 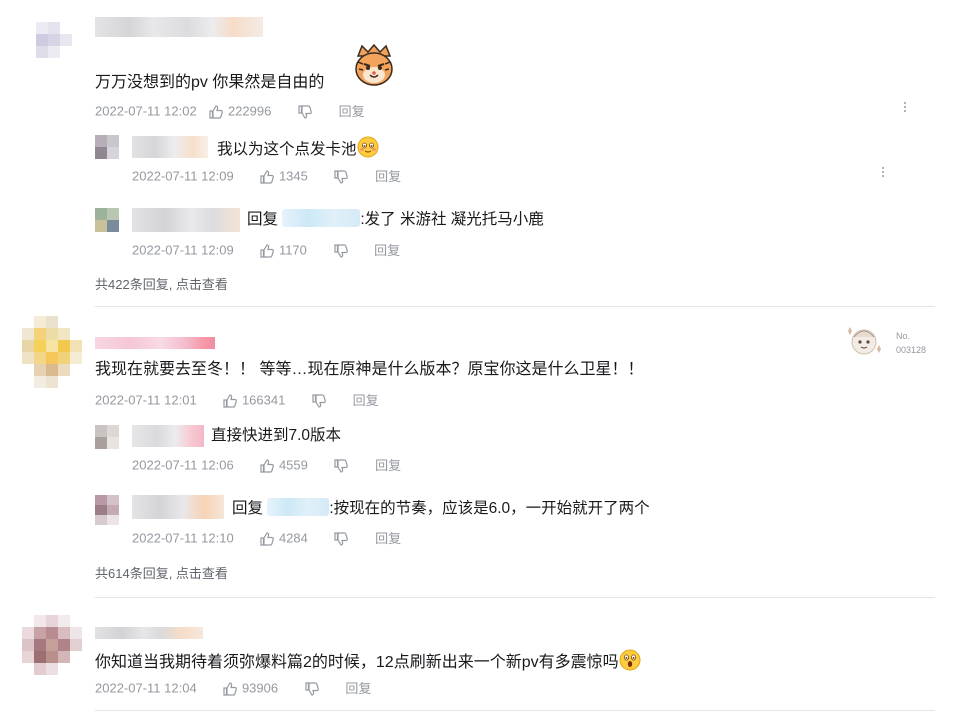 I want to click on timestamp: 2022-07-11 12:06, so click(x=183, y=465).